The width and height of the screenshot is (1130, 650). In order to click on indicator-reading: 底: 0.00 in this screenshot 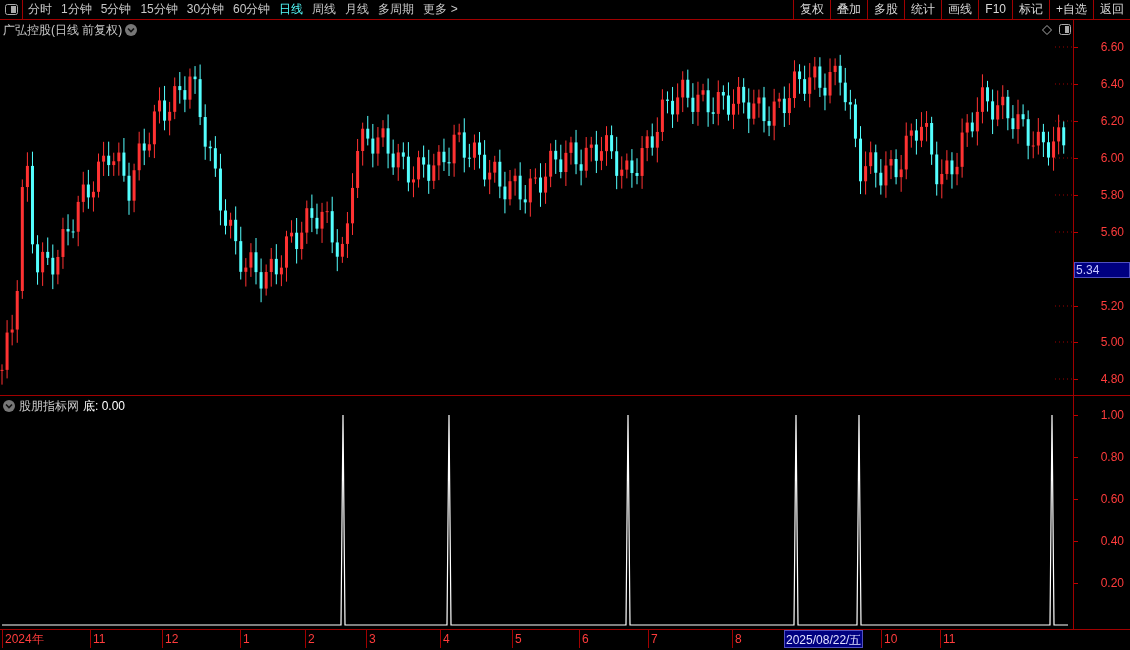, I will do `click(104, 406)`.